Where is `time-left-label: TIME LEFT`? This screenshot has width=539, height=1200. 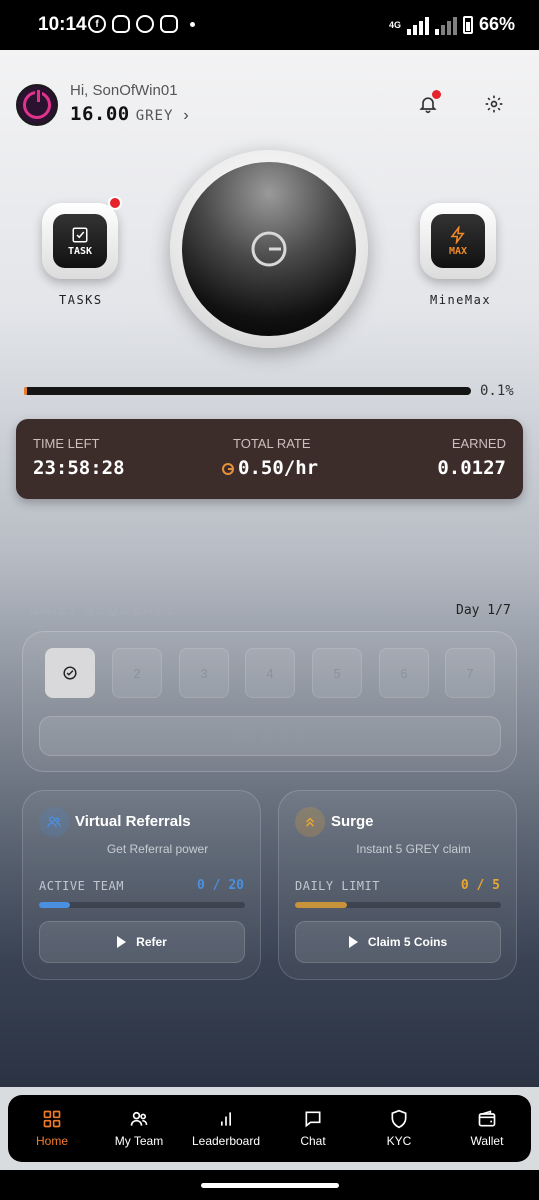 time-left-label: TIME LEFT is located at coordinates (66, 443).